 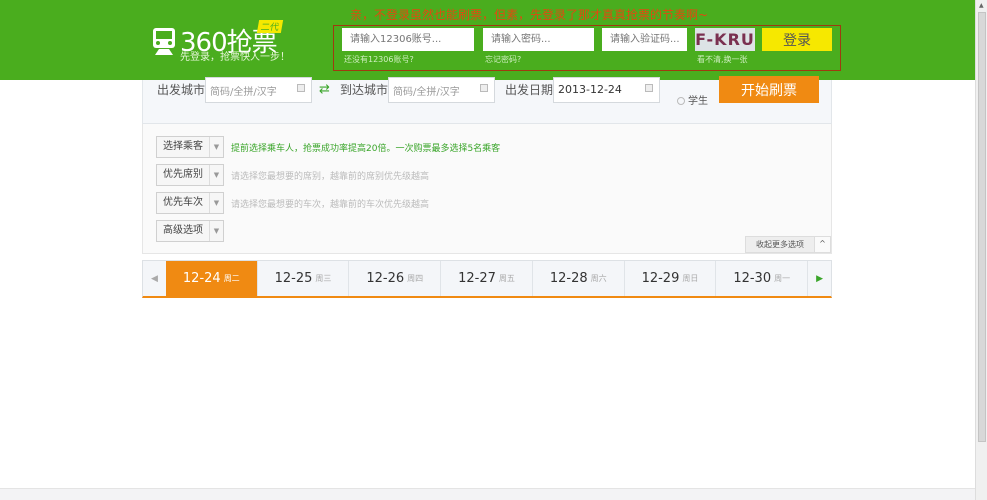 I want to click on option-row: 选择乘客 ▼ 提前选择乘车人，抢票成功率提高20倍。一次购票最多选择5名乘客, so click(x=328, y=147).